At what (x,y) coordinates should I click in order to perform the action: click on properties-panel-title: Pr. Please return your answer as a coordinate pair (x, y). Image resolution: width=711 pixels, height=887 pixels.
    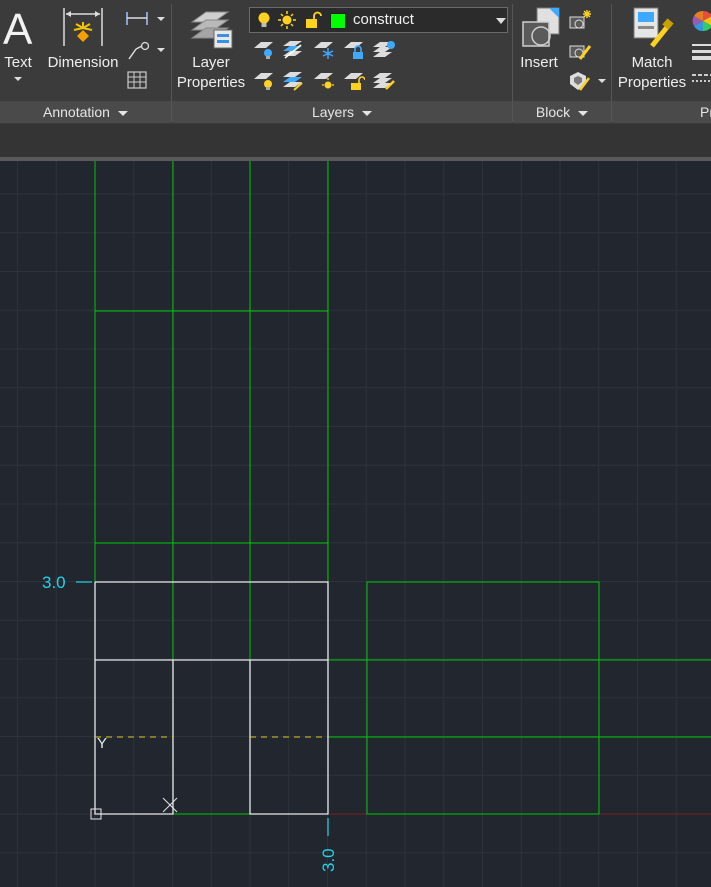
    Looking at the image, I should click on (661, 112).